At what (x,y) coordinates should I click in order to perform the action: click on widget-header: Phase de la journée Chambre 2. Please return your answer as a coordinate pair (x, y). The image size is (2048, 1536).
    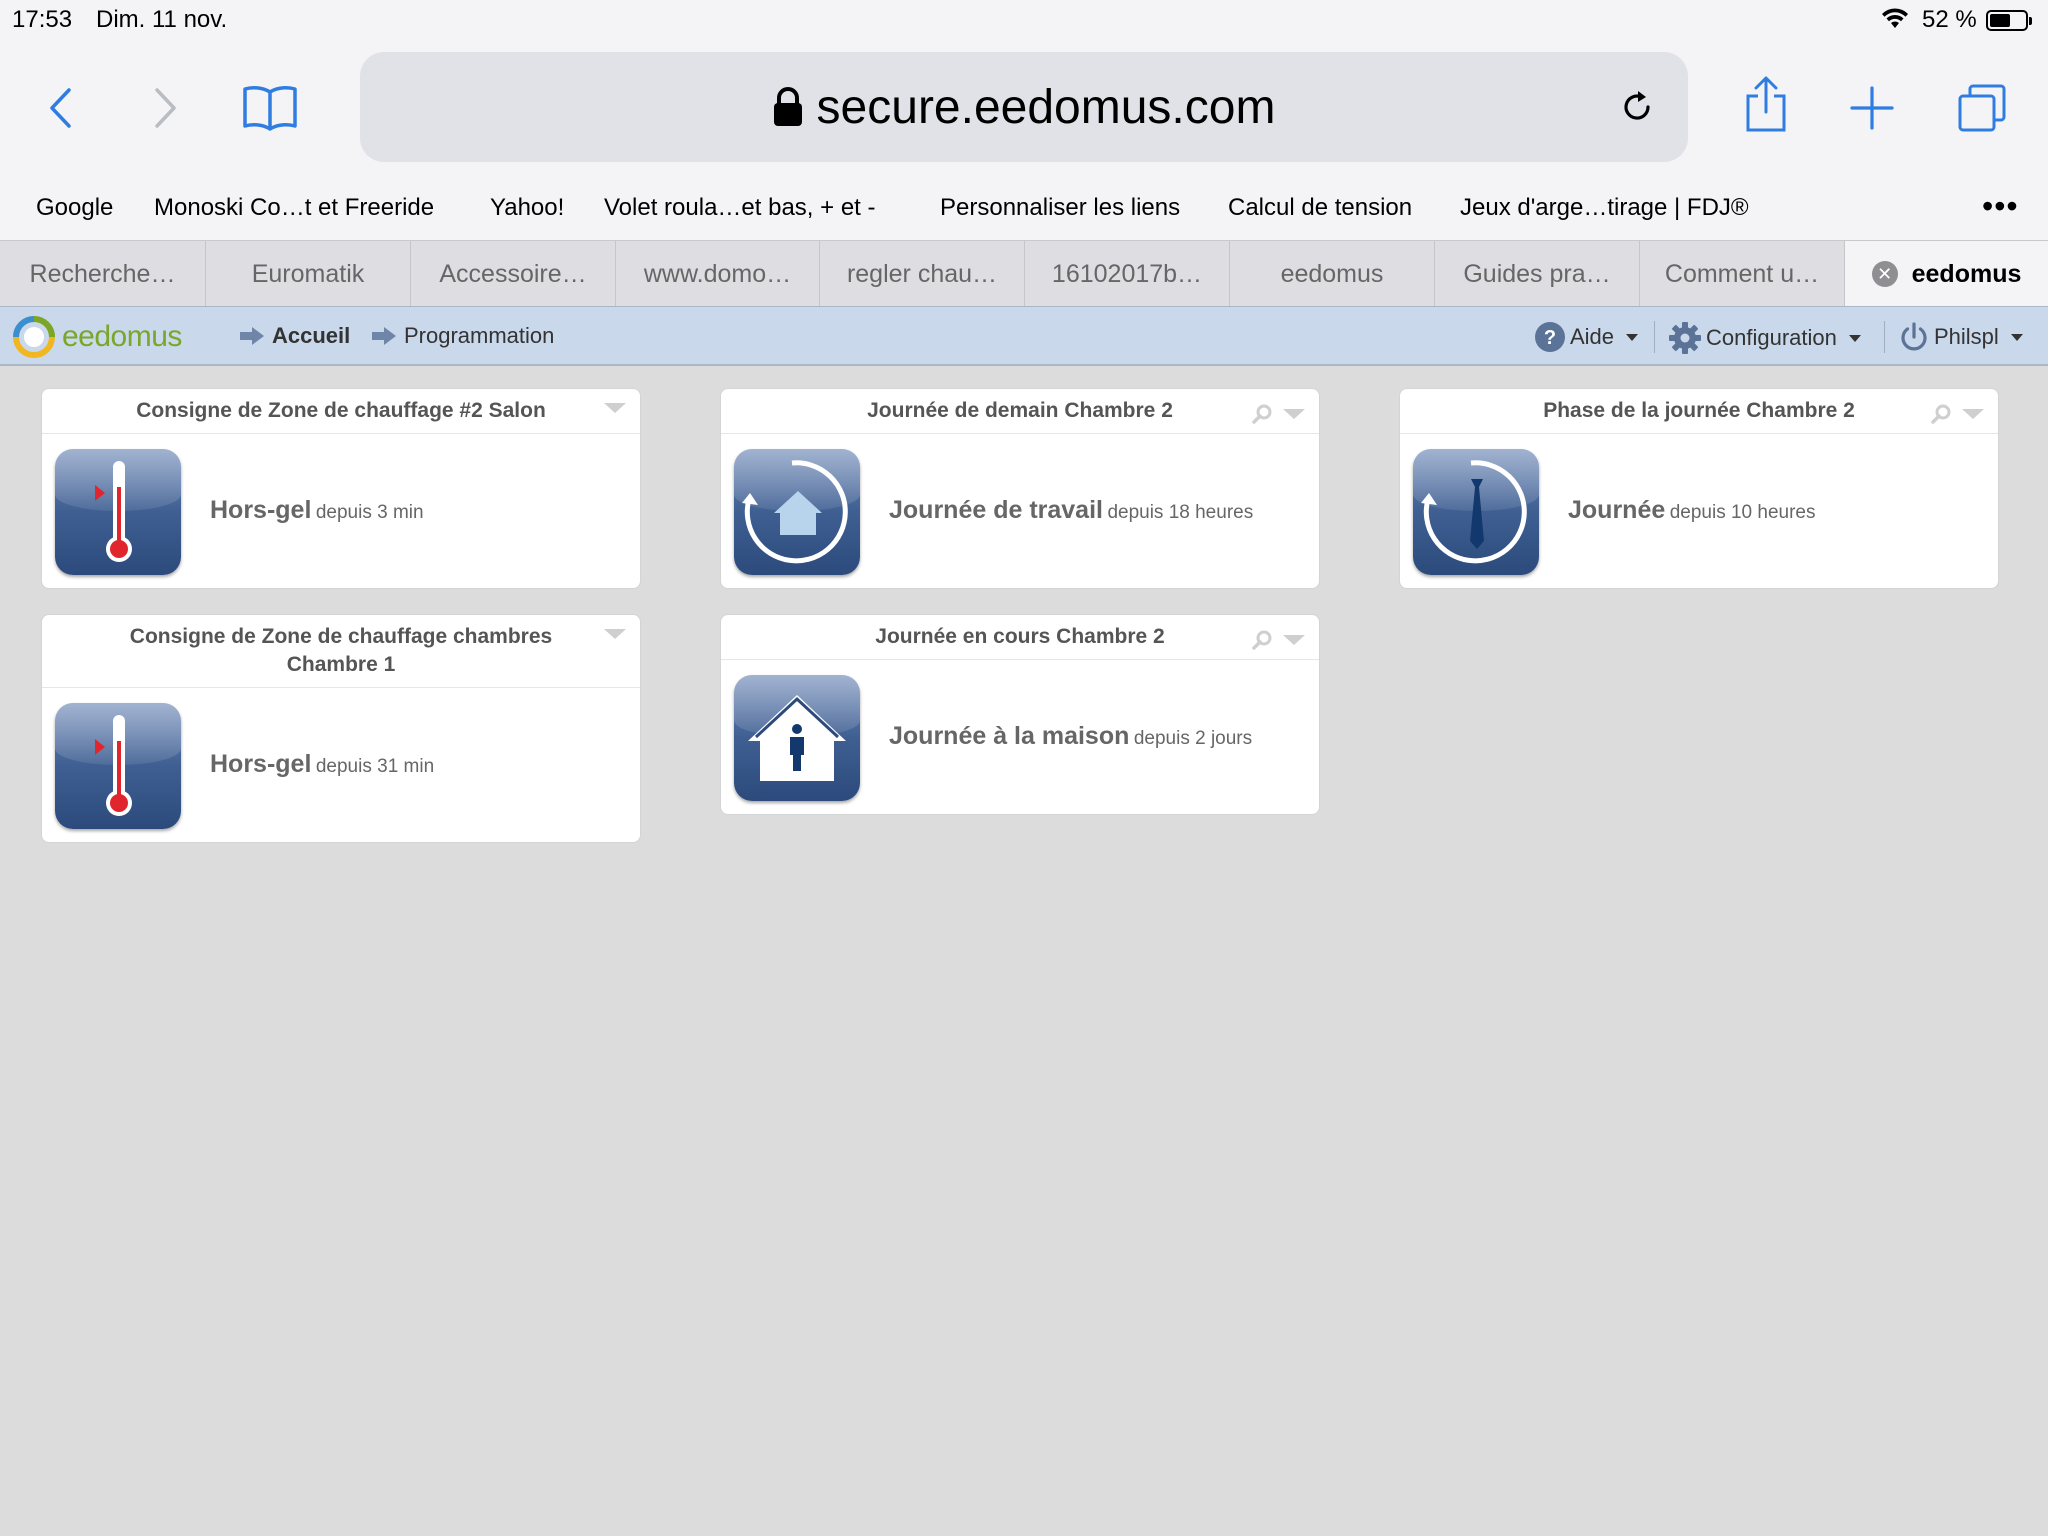
    Looking at the image, I should click on (1699, 411).